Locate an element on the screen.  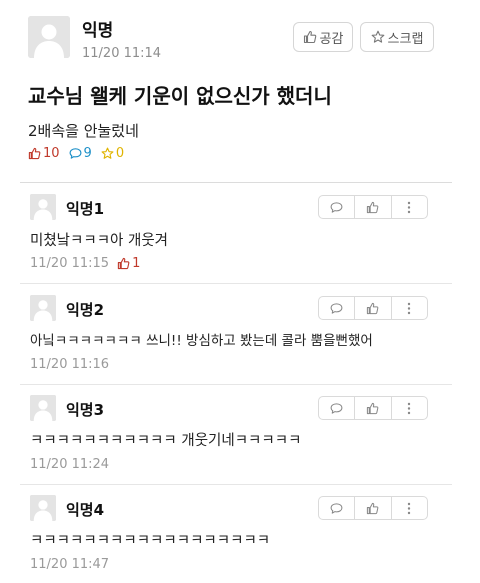
post-author: 익명 is located at coordinates (98, 31).